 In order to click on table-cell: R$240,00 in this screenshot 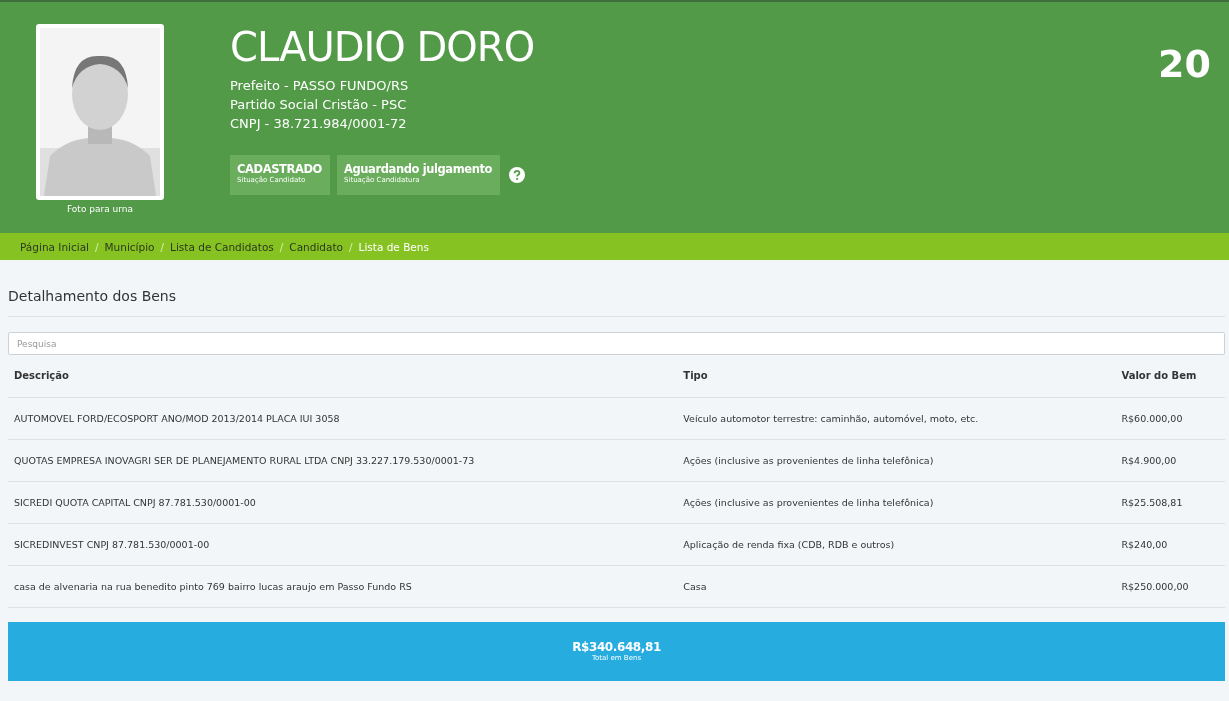, I will do `click(1170, 544)`.